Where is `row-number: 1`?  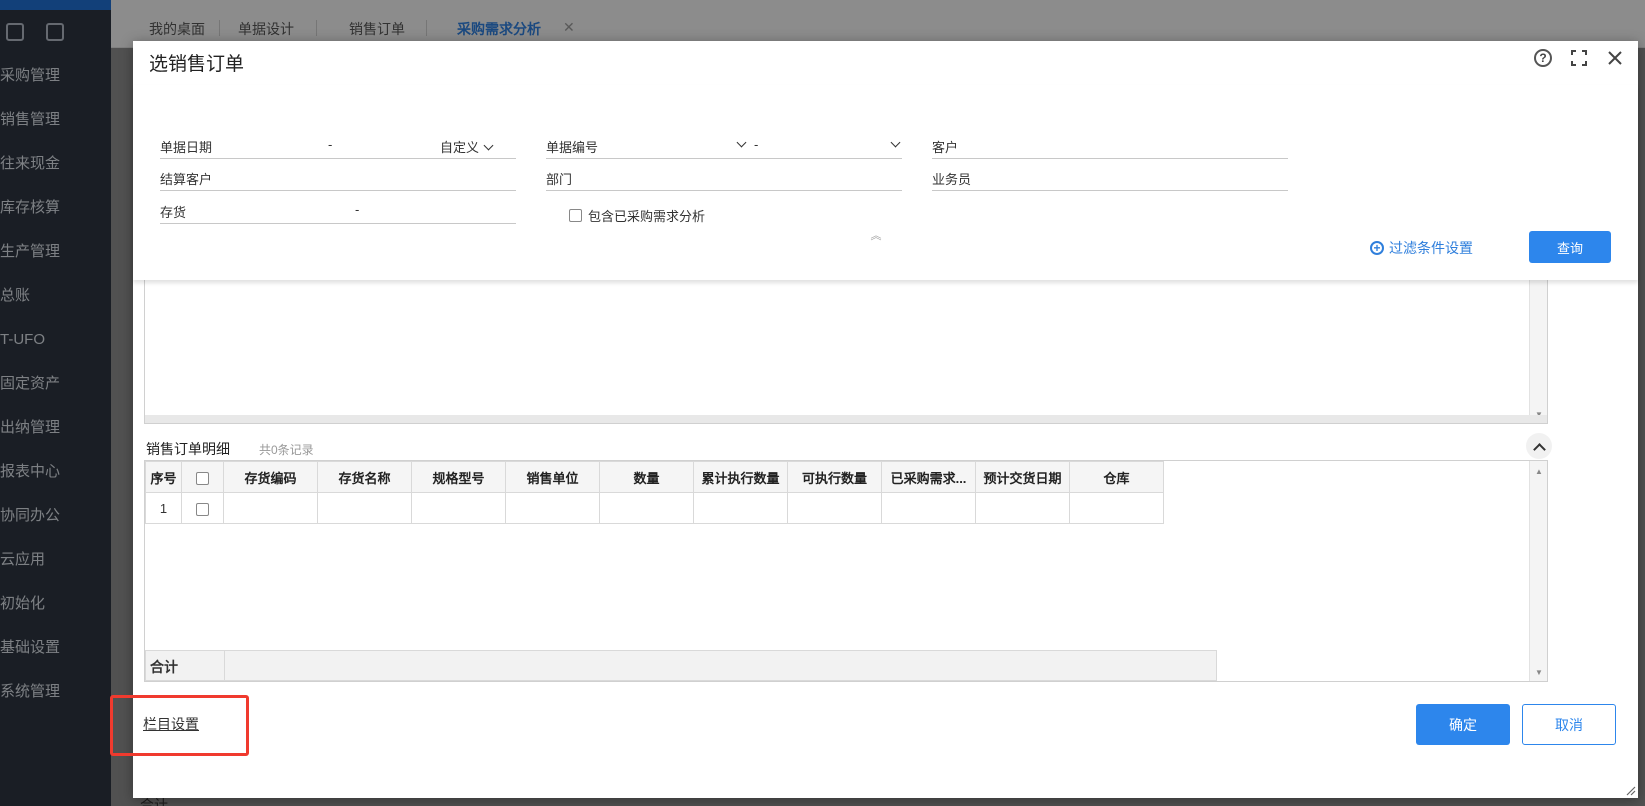
row-number: 1 is located at coordinates (163, 508).